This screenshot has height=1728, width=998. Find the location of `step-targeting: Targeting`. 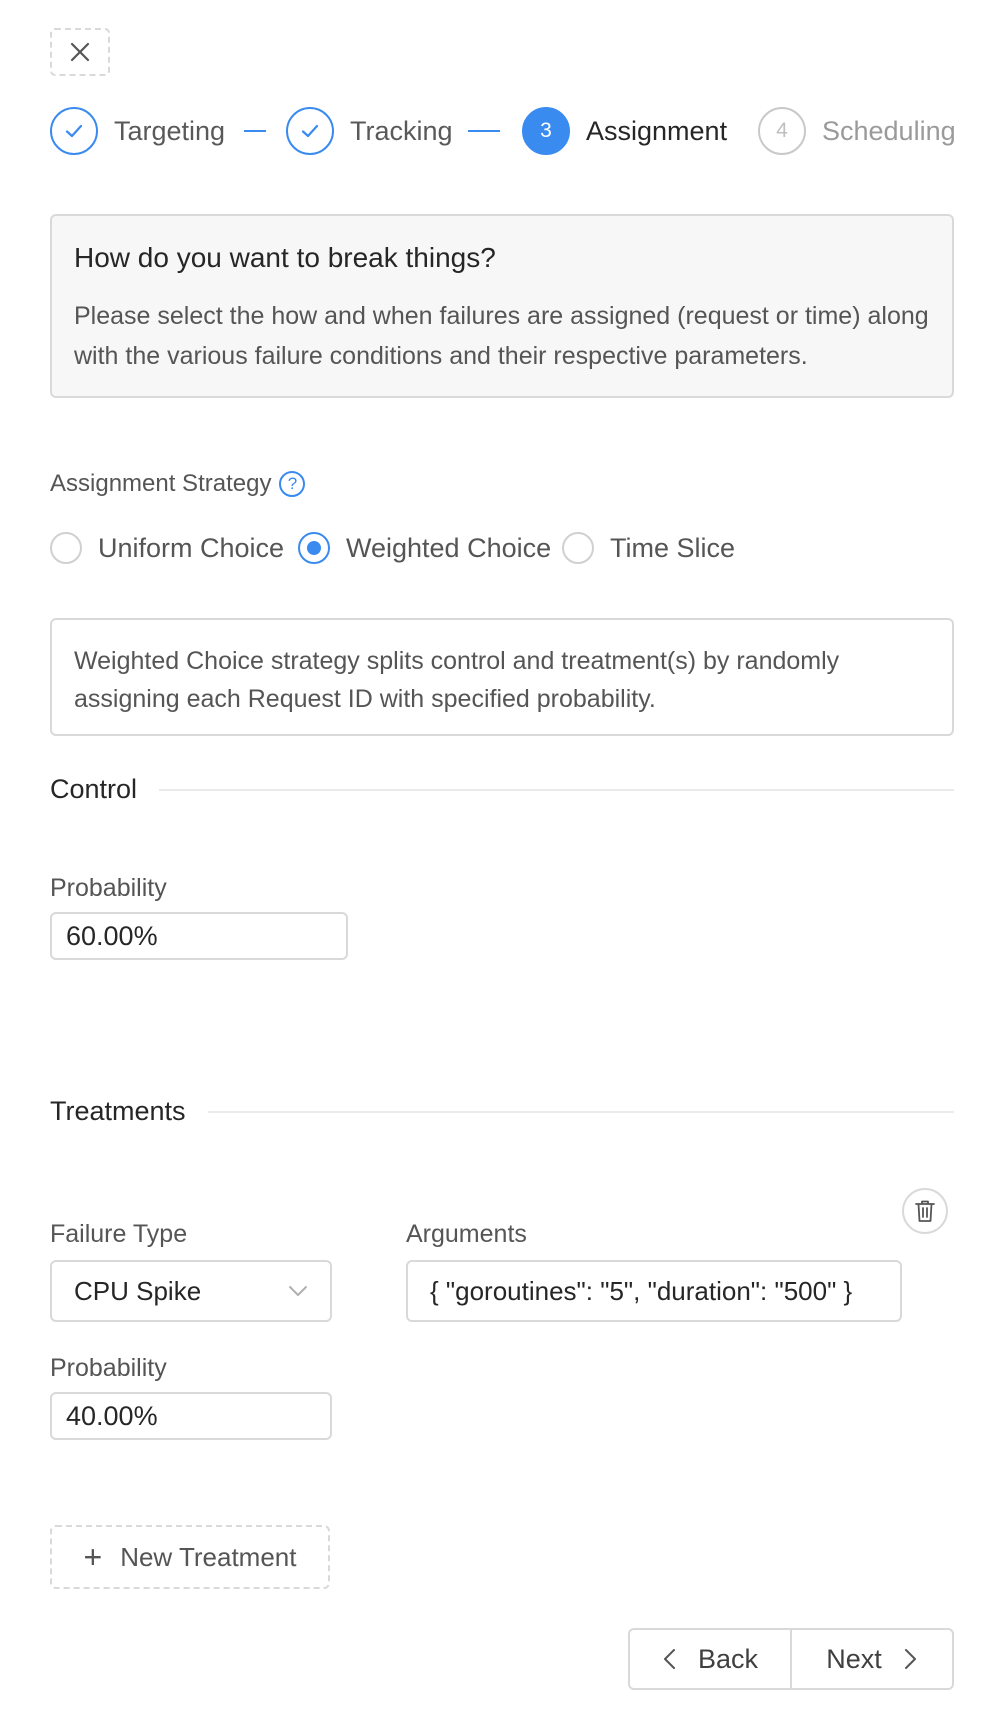

step-targeting: Targeting is located at coordinates (137, 131).